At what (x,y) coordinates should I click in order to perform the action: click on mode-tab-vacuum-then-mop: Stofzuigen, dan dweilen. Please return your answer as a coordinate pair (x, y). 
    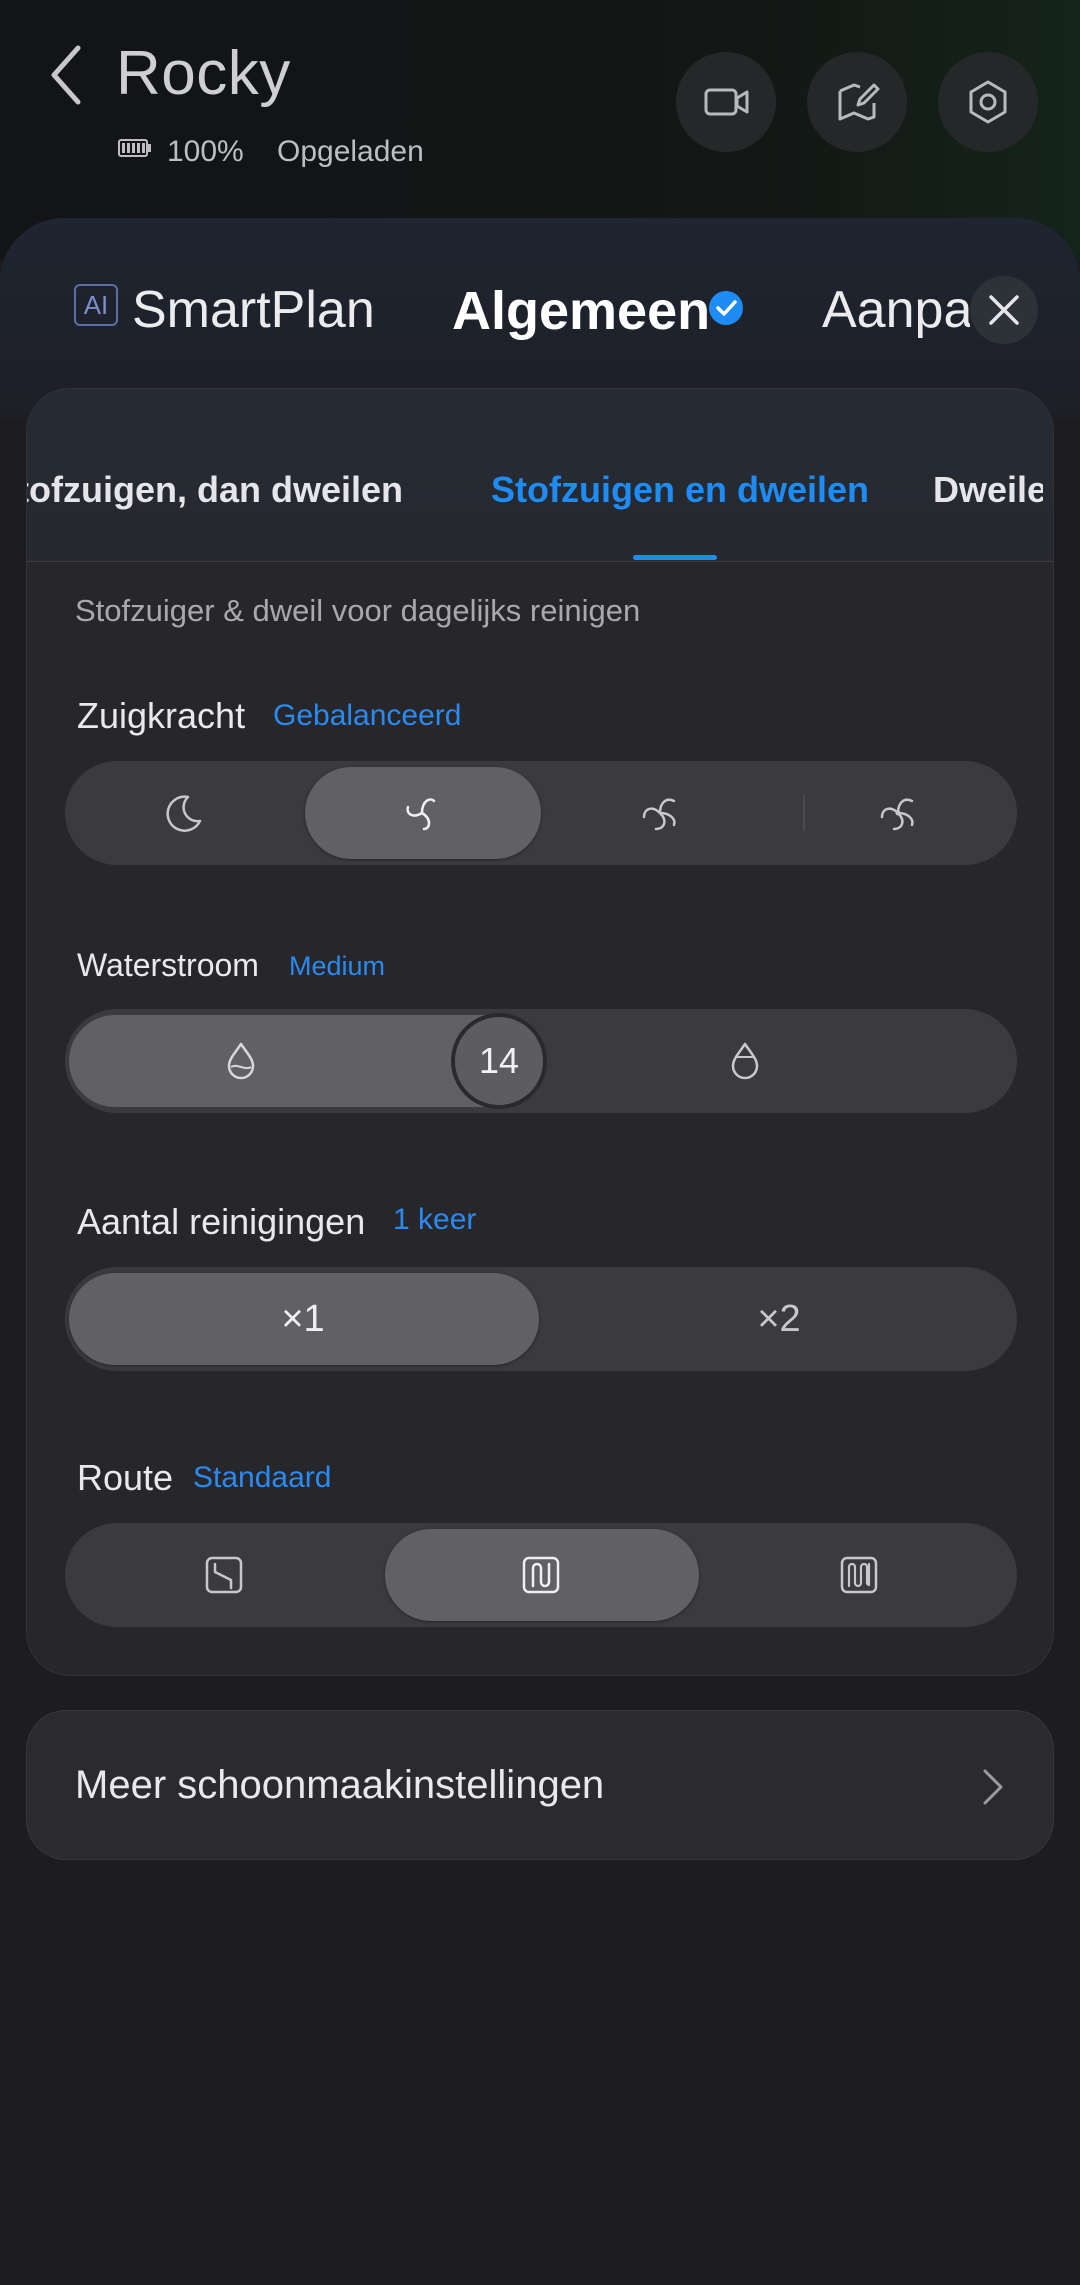
    Looking at the image, I should click on (215, 490).